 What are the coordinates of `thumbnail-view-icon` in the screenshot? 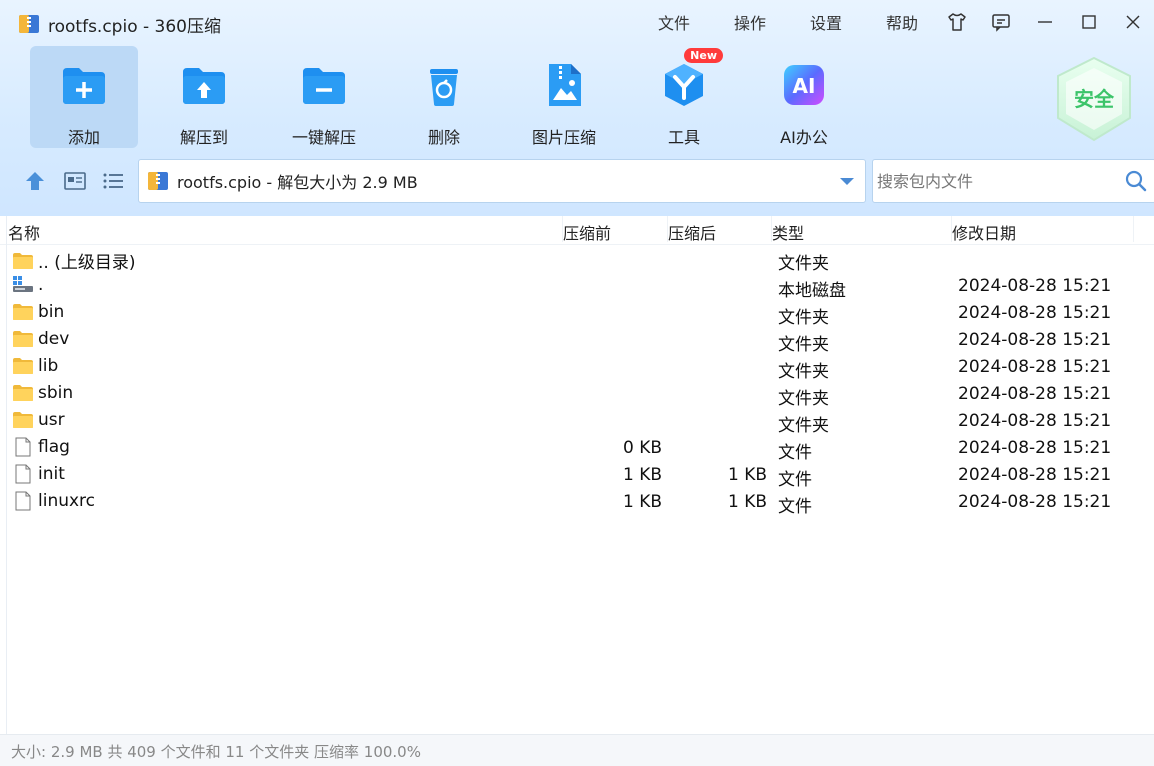 It's located at (75, 181).